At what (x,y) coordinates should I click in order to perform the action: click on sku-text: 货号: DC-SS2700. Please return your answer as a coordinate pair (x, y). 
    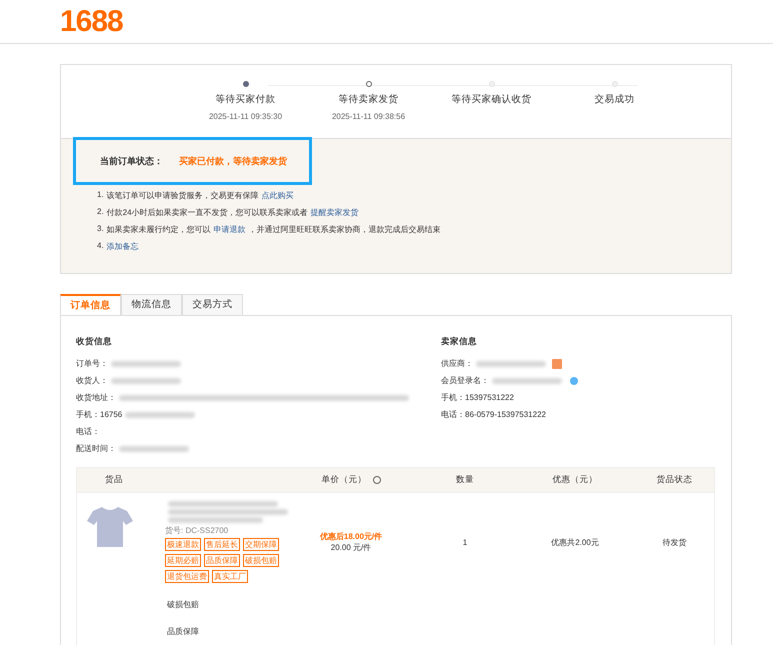
    Looking at the image, I should click on (197, 530).